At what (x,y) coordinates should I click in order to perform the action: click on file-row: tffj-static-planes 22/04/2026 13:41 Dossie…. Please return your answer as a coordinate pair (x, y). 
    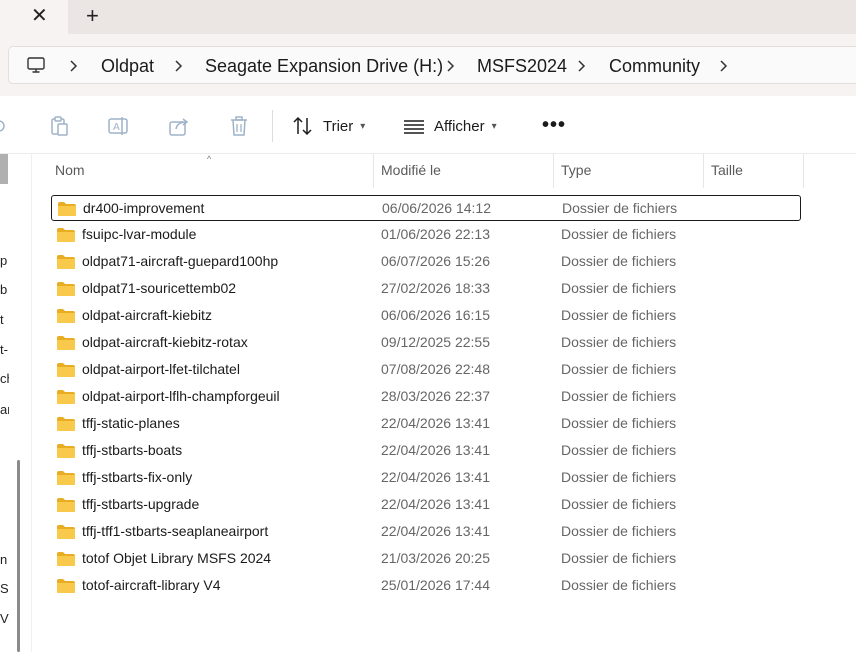
    Looking at the image, I should click on (426, 424).